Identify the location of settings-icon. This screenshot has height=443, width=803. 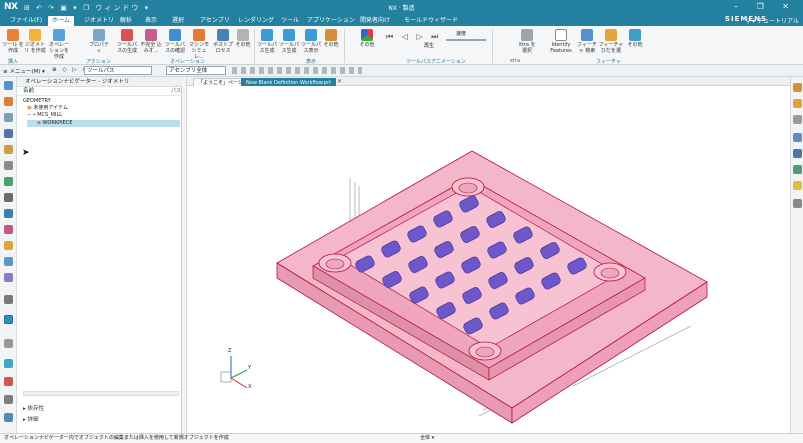
(8, 299).